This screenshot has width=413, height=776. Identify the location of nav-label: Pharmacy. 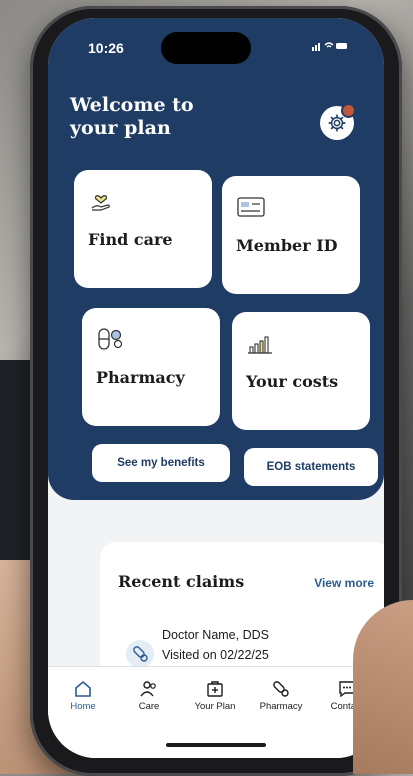
(281, 706).